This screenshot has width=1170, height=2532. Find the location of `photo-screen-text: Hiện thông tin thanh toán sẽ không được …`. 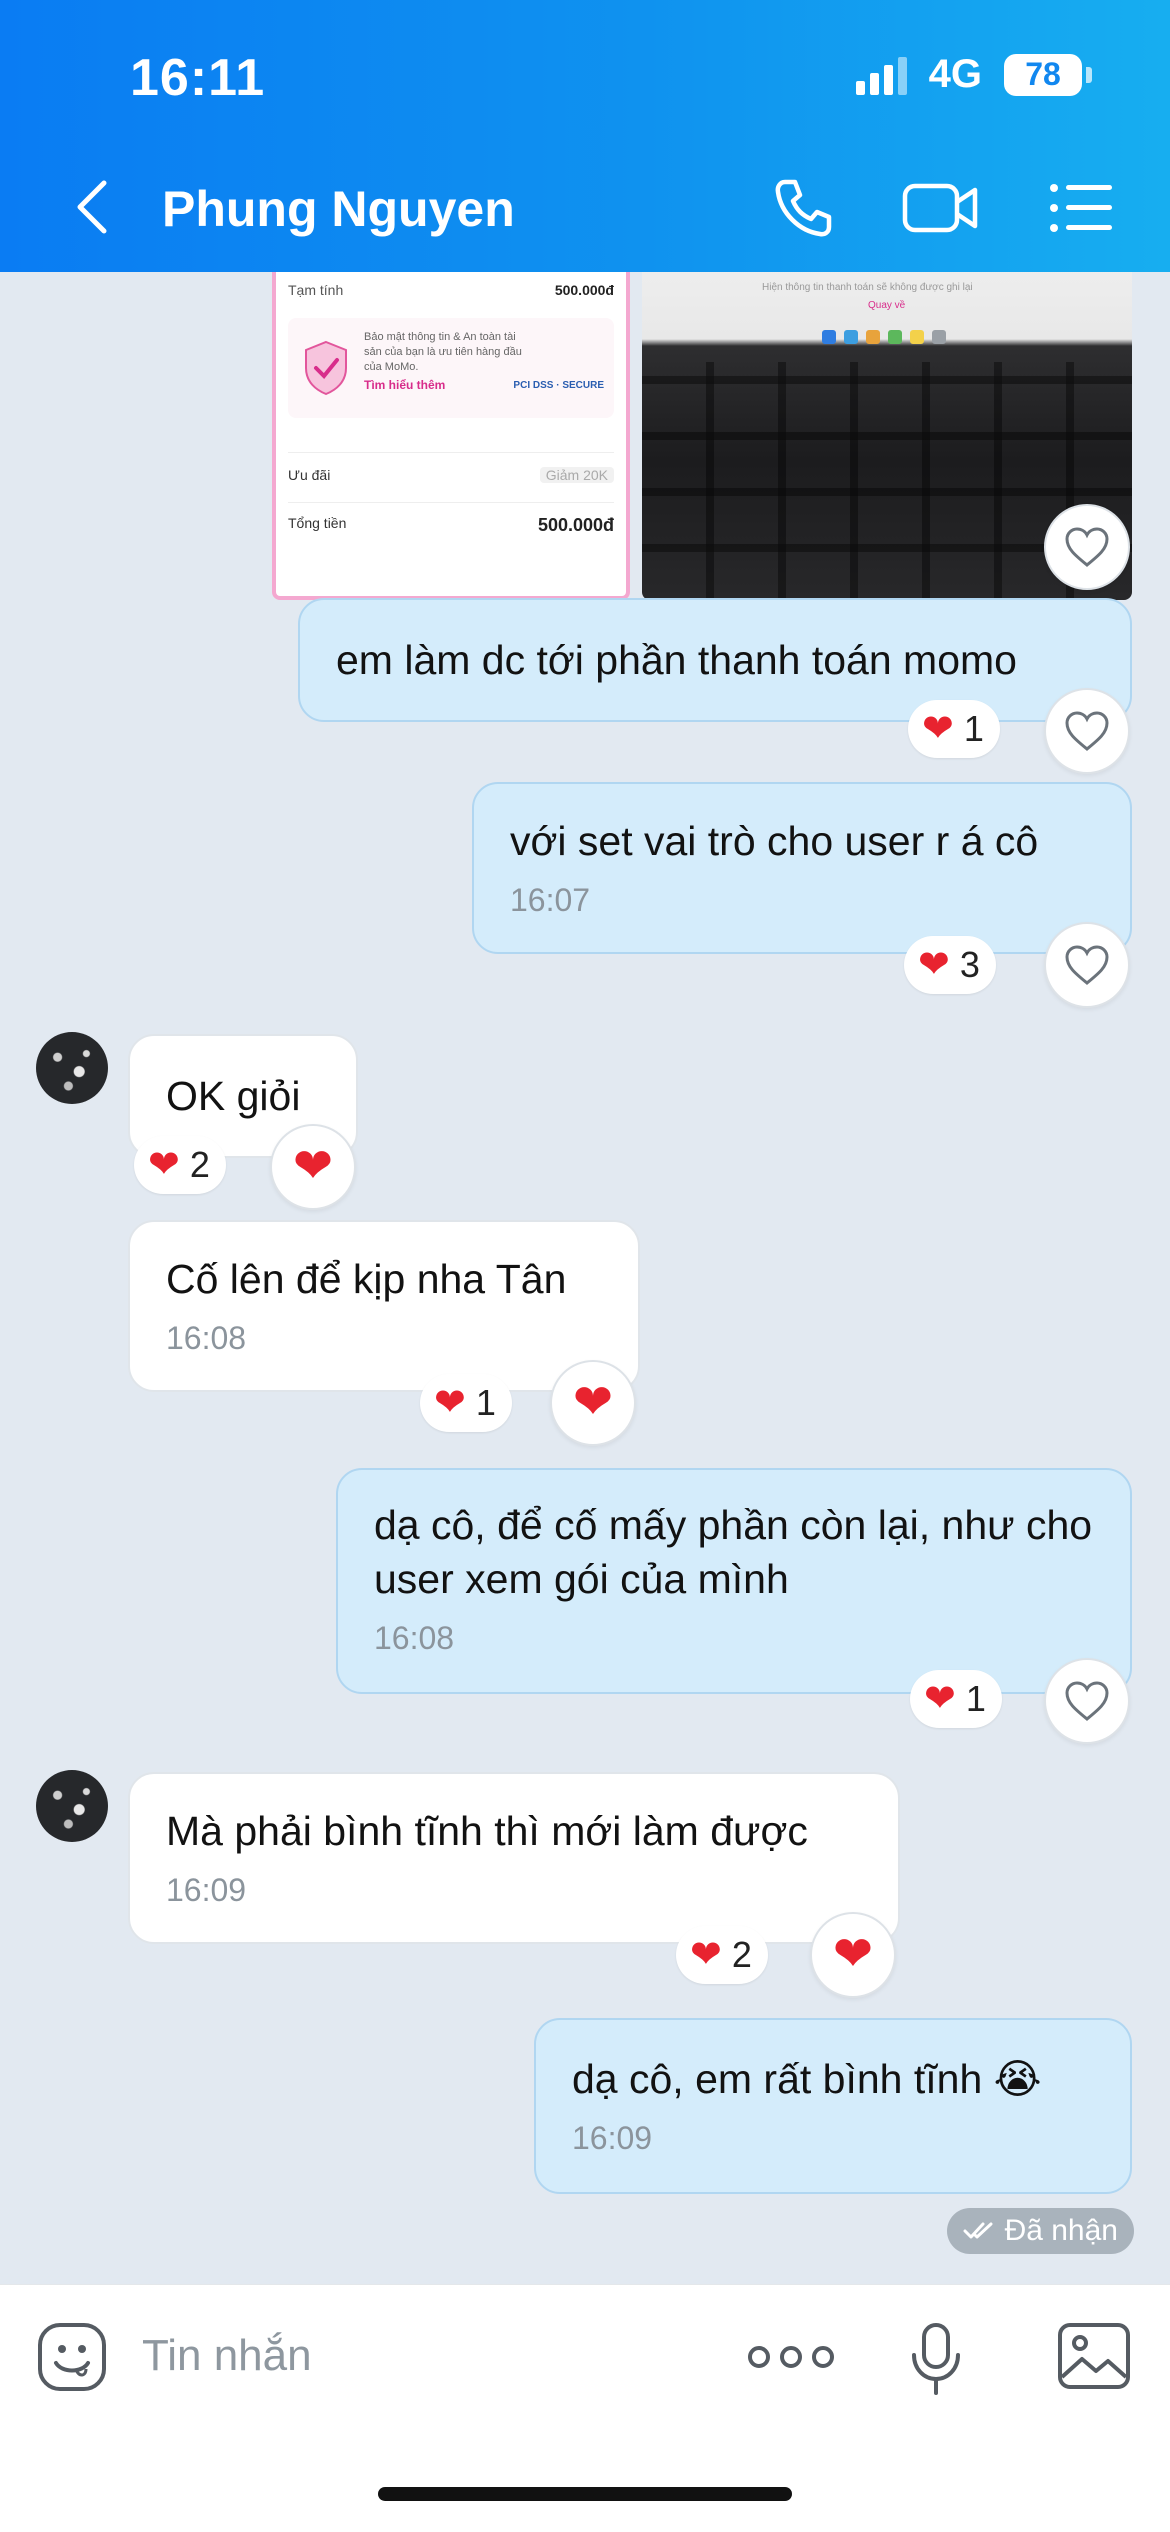

photo-screen-text: Hiện thông tin thanh toán sẽ không được … is located at coordinates (867, 287).